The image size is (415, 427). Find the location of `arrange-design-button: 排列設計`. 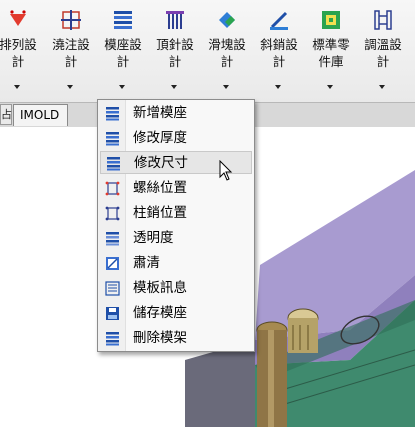

arrange-design-button: 排列設計 is located at coordinates (22, 50).